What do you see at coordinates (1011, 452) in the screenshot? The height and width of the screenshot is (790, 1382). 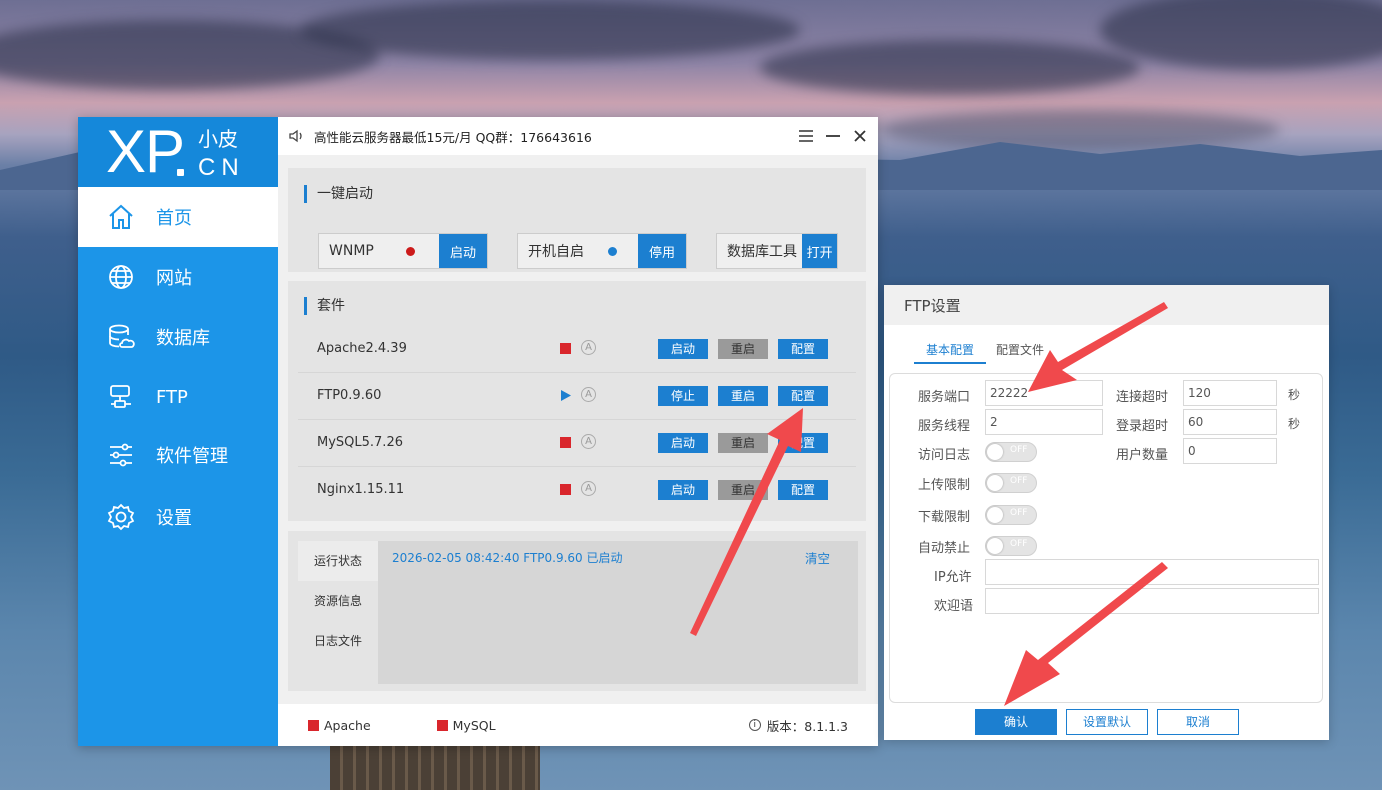 I see `access-log-toggle: OFF` at bounding box center [1011, 452].